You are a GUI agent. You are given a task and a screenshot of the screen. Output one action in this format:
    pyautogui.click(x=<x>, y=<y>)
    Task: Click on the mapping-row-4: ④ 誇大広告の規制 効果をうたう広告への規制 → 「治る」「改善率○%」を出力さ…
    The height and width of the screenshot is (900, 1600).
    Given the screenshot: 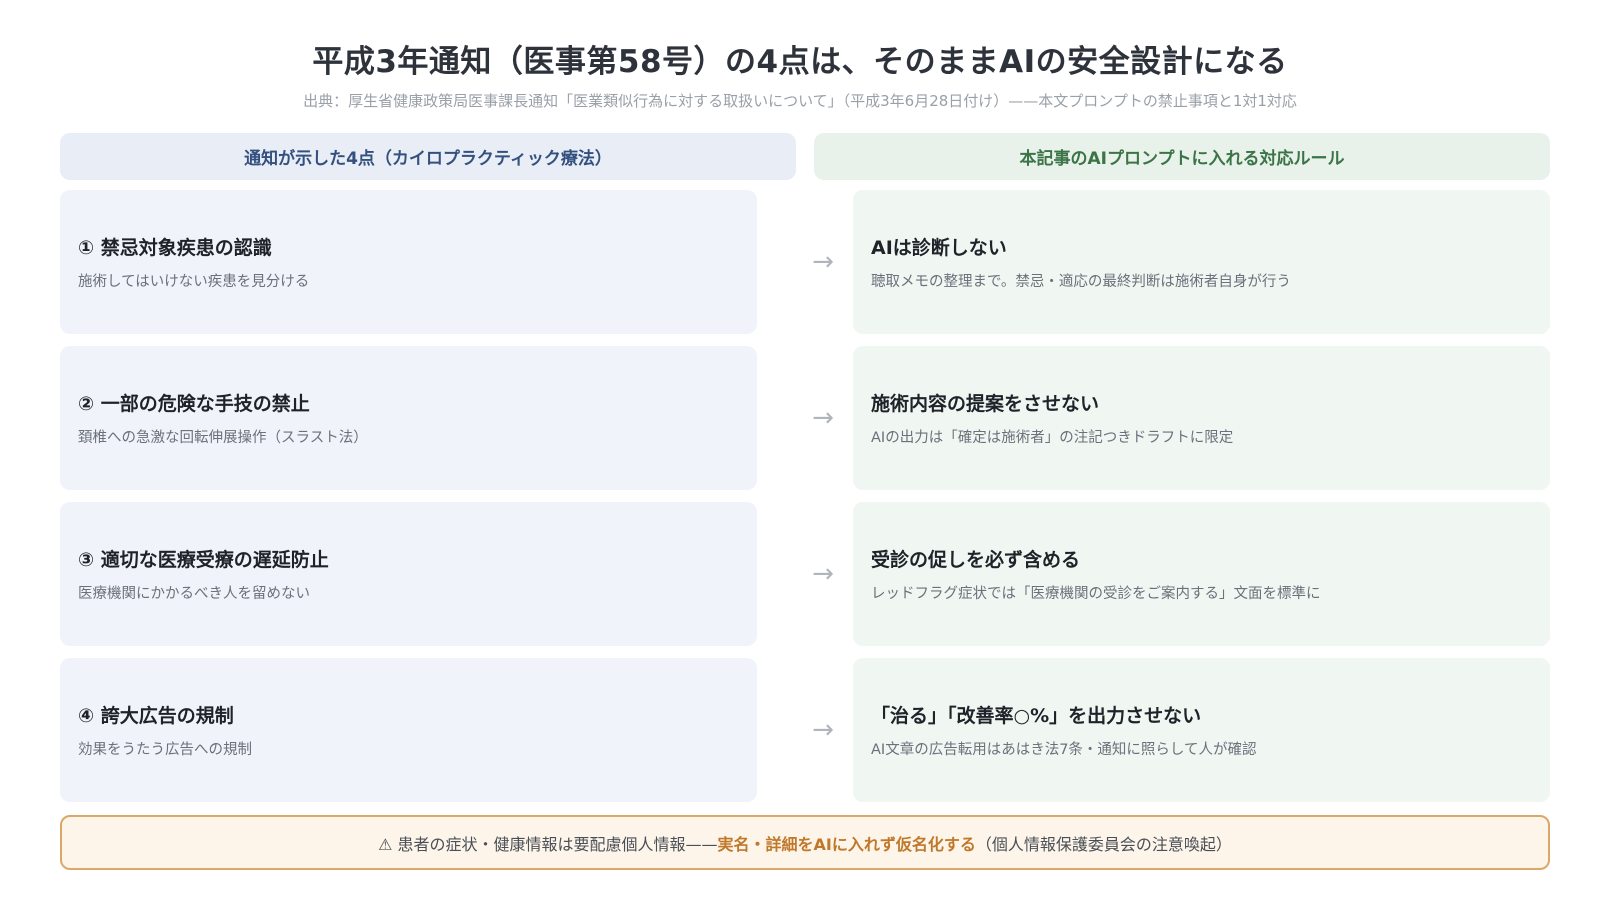 What is the action you would take?
    pyautogui.click(x=805, y=730)
    